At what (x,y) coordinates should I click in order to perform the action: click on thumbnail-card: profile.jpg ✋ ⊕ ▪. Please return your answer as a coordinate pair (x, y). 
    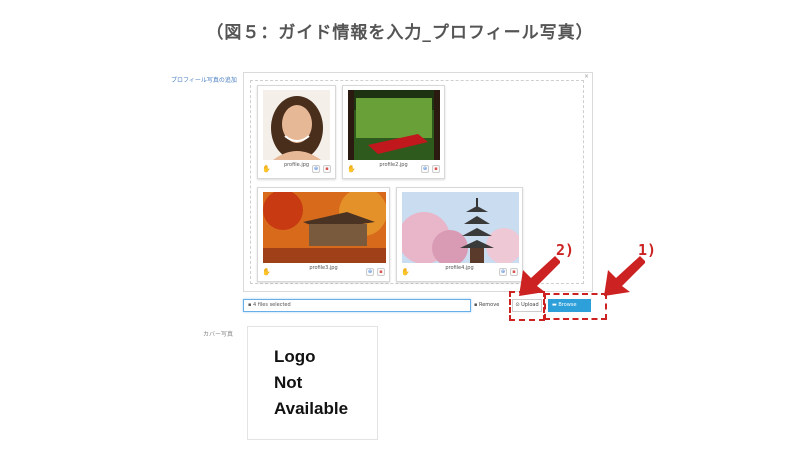
    Looking at the image, I should click on (296, 132).